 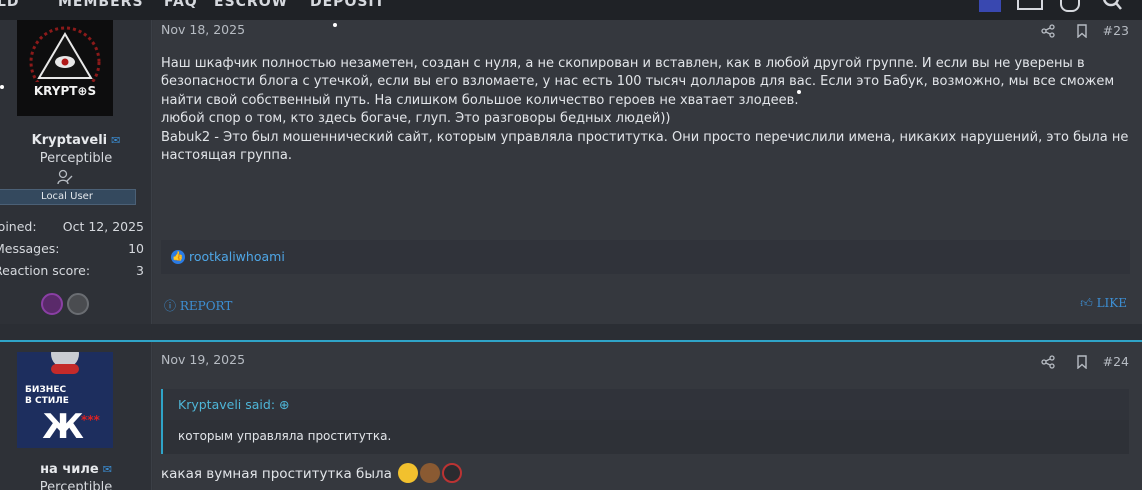 I want to click on stat-label: Joined:, so click(x=18, y=226).